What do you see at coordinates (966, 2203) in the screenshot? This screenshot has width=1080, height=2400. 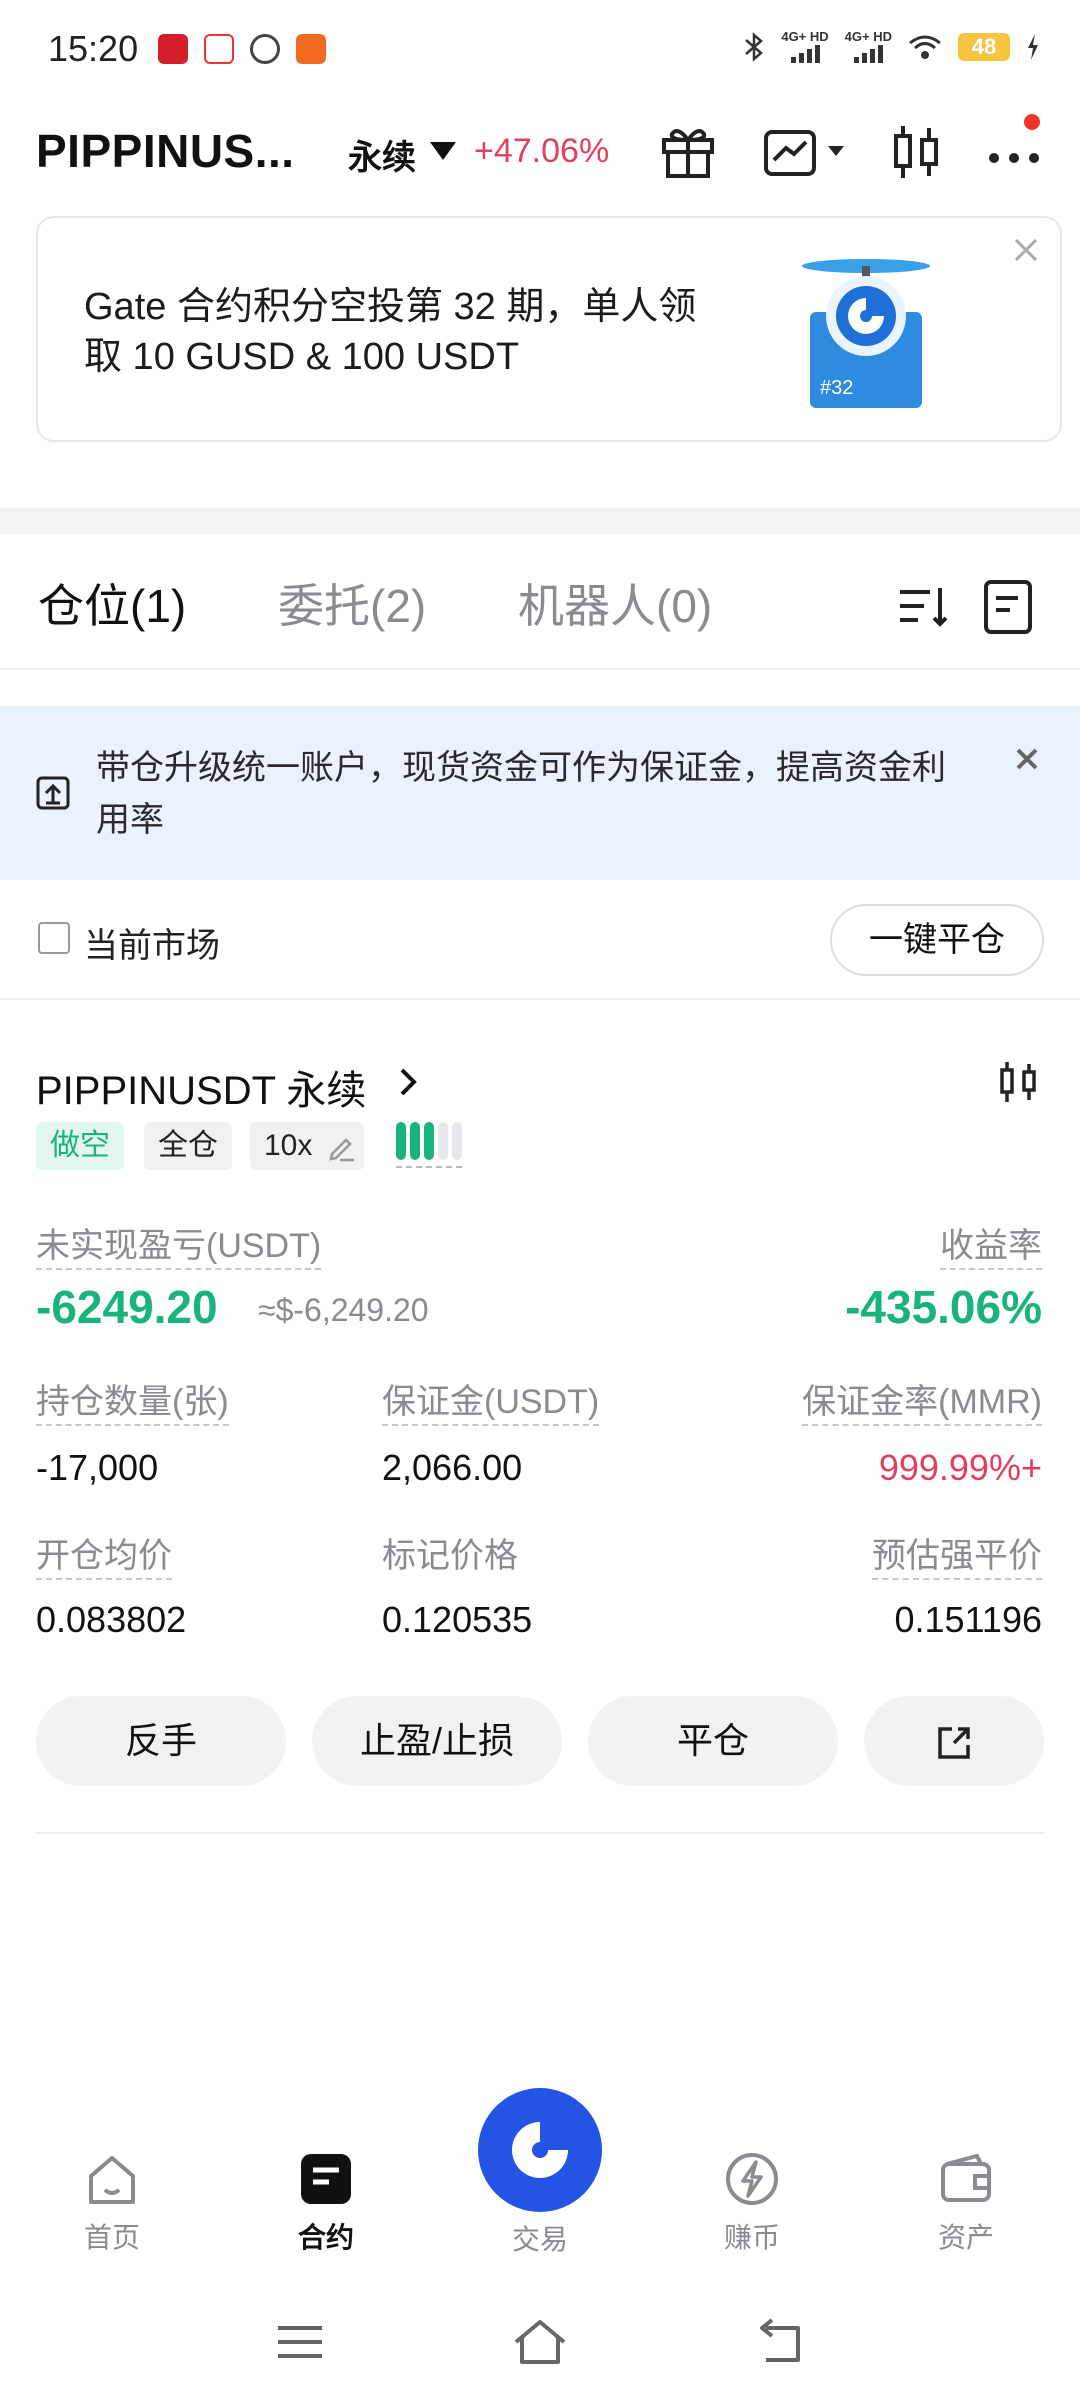 I see `nav-assets: 资产` at bounding box center [966, 2203].